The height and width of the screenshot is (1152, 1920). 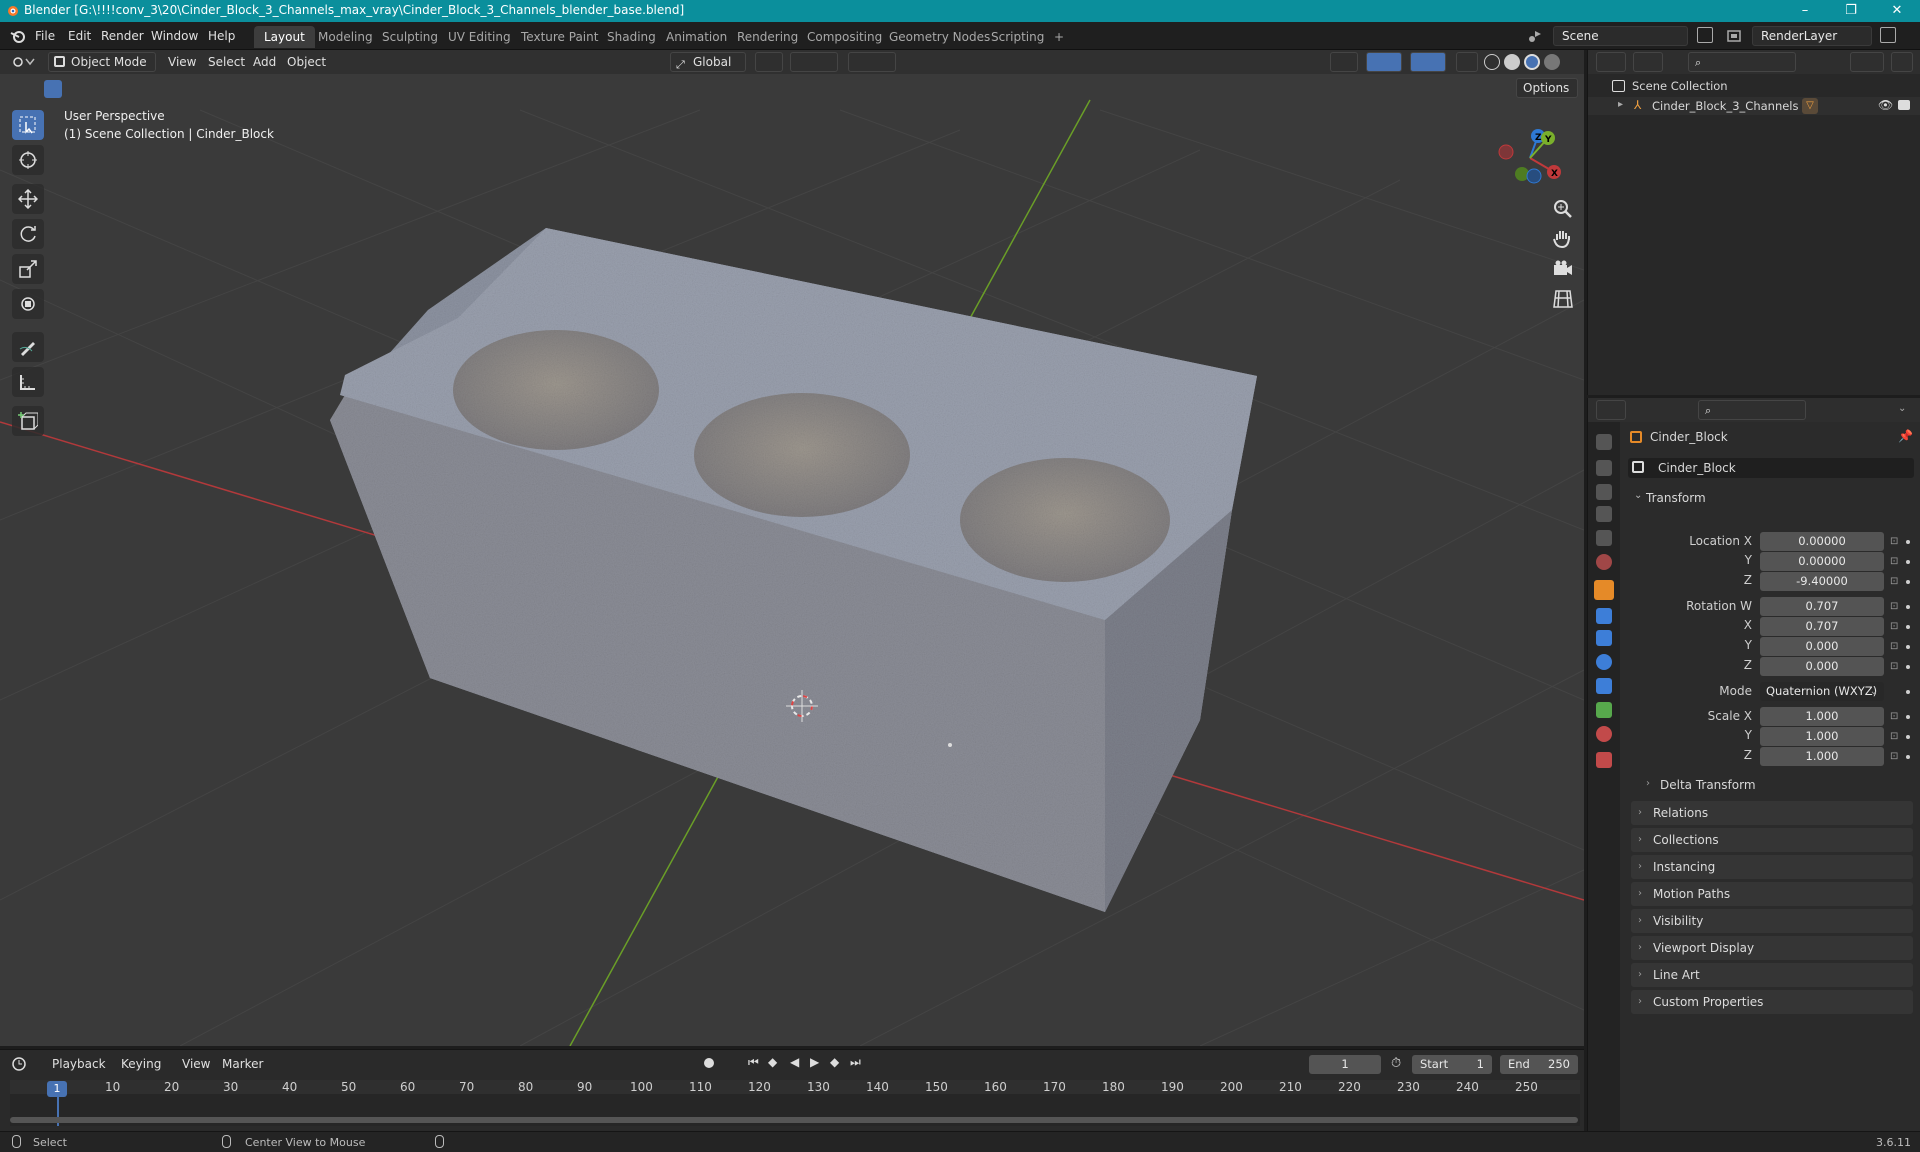 I want to click on viewport-menu-object: Object, so click(x=306, y=62).